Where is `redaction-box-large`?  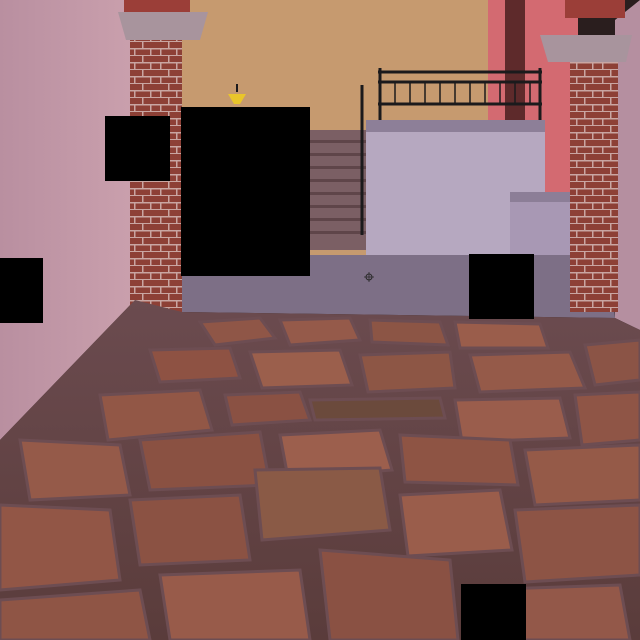
redaction-box-large is located at coordinates (245, 191).